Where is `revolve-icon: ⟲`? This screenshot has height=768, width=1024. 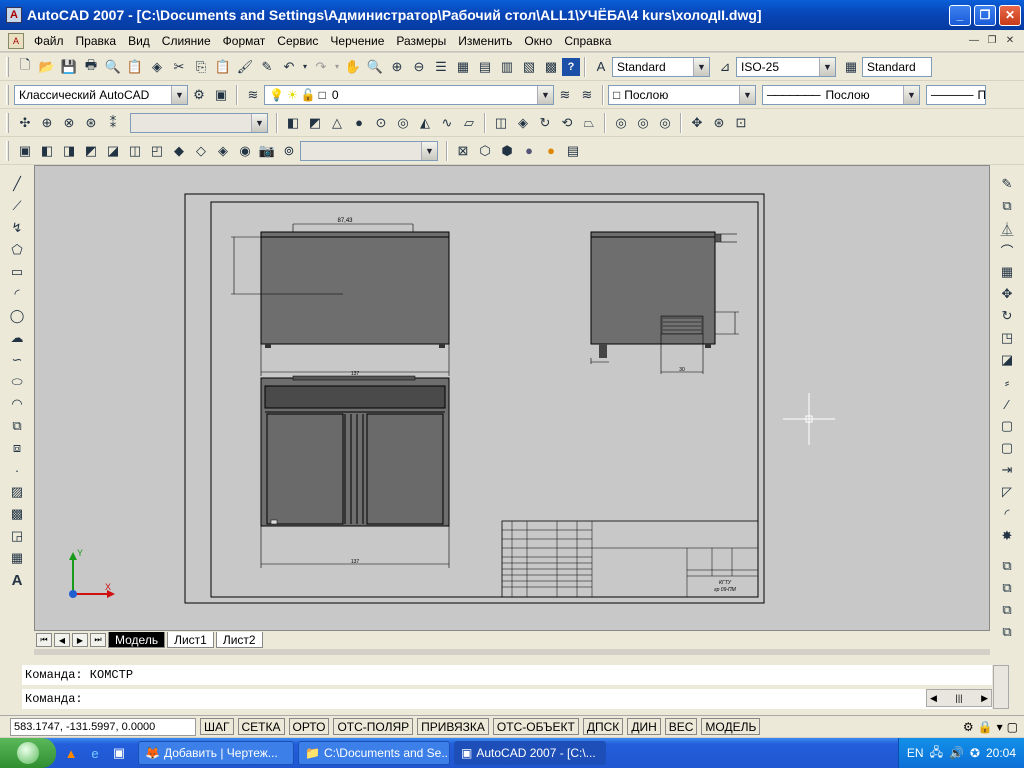 revolve-icon: ⟲ is located at coordinates (567, 123).